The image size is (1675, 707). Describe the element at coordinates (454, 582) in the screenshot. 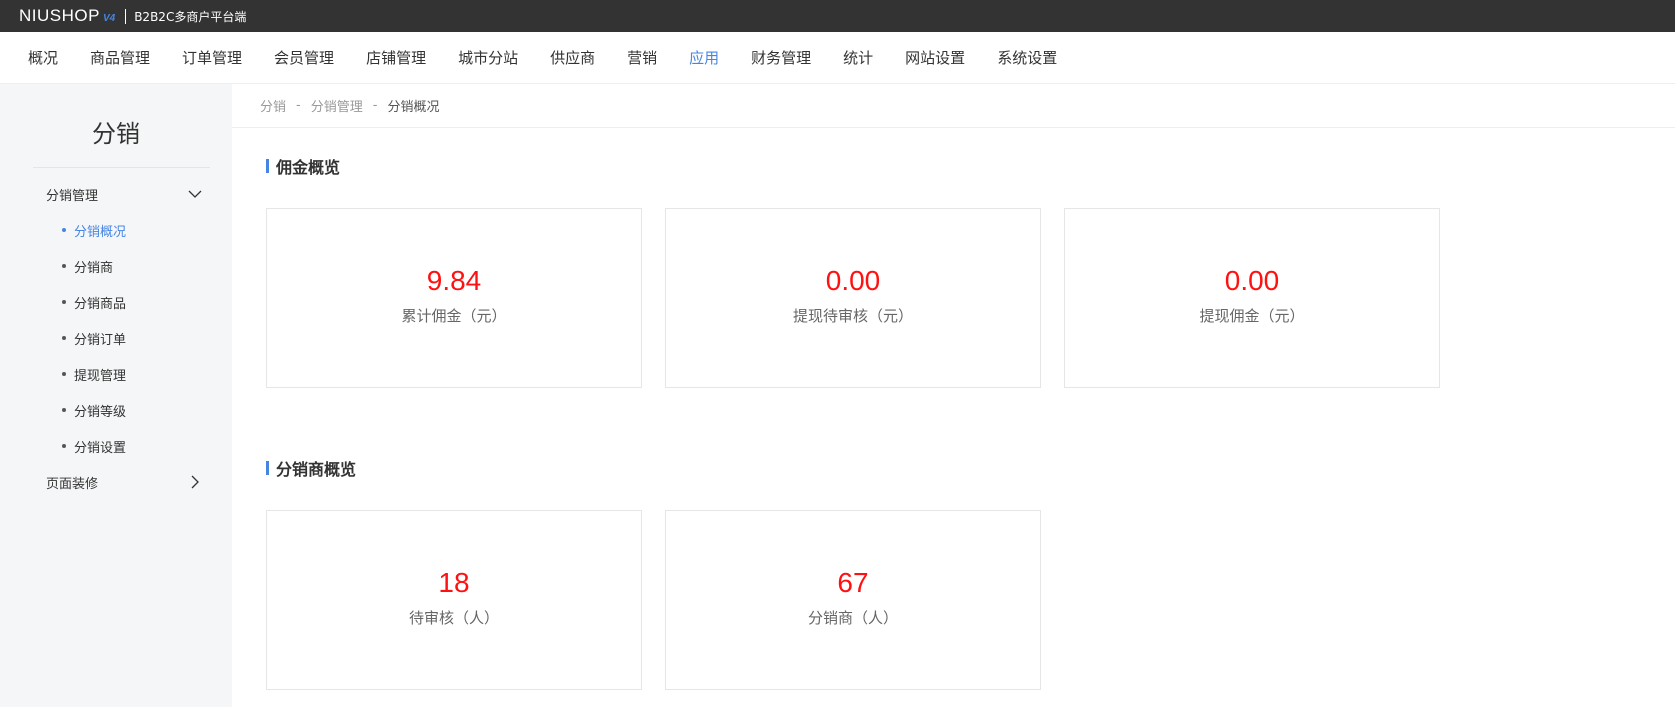

I see `stat-value: 18` at that location.